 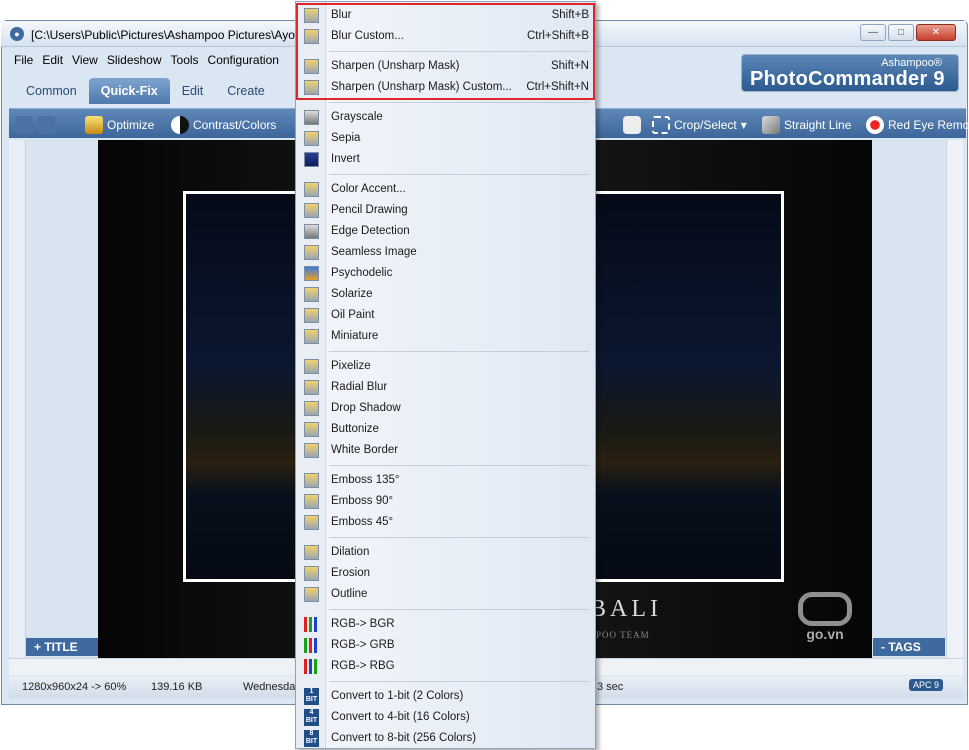 What do you see at coordinates (129, 91) in the screenshot?
I see `tab-quick-fix: Quick-Fix` at bounding box center [129, 91].